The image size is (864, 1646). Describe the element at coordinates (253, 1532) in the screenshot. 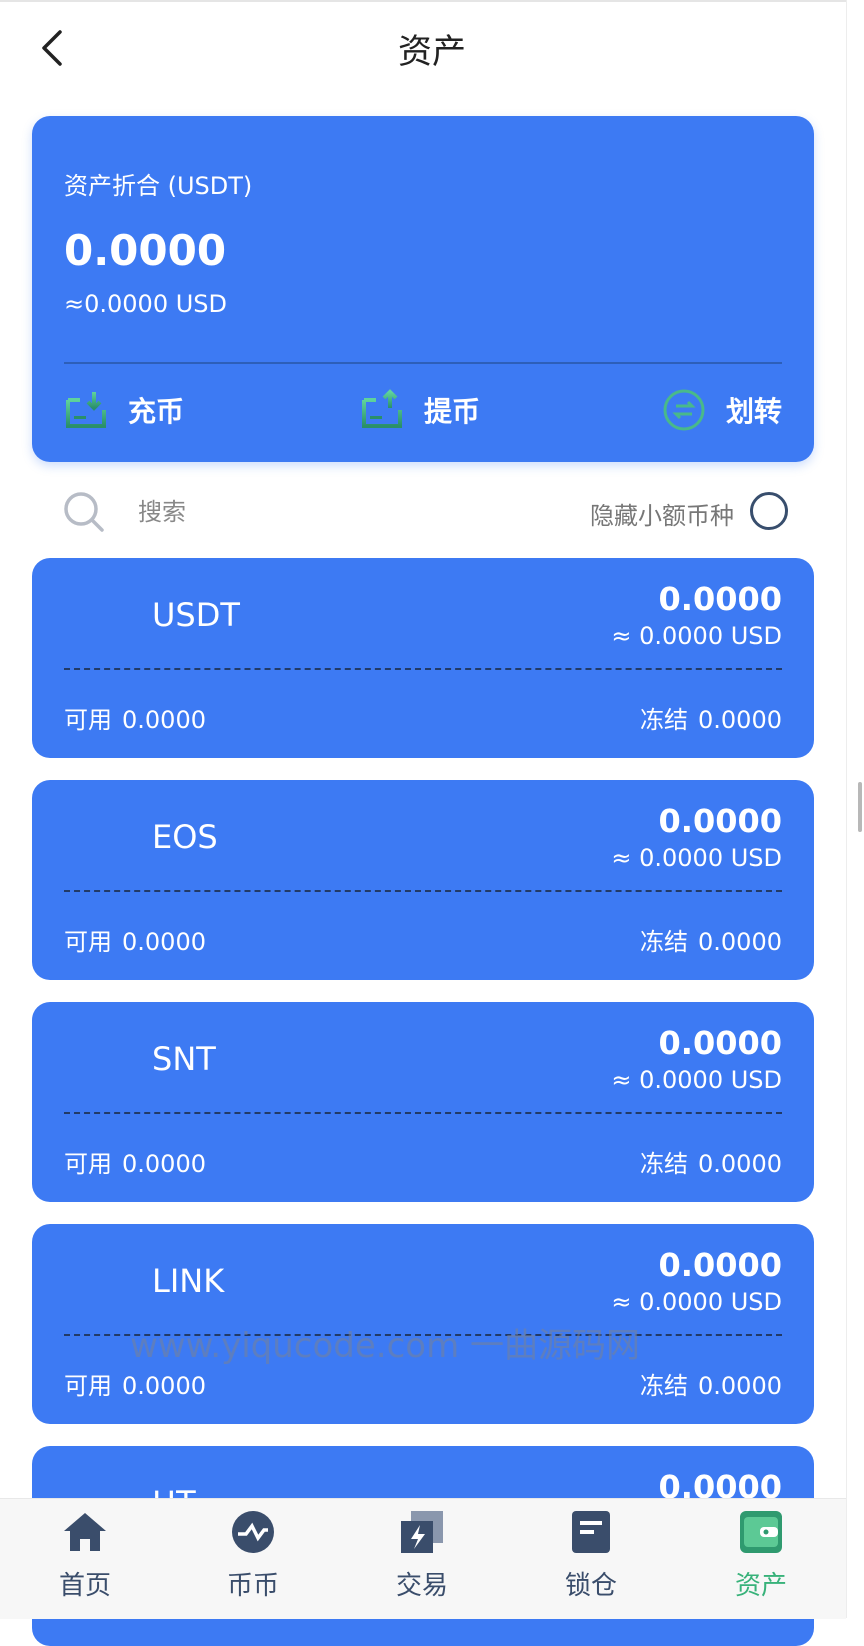

I see `exchange-icon` at that location.